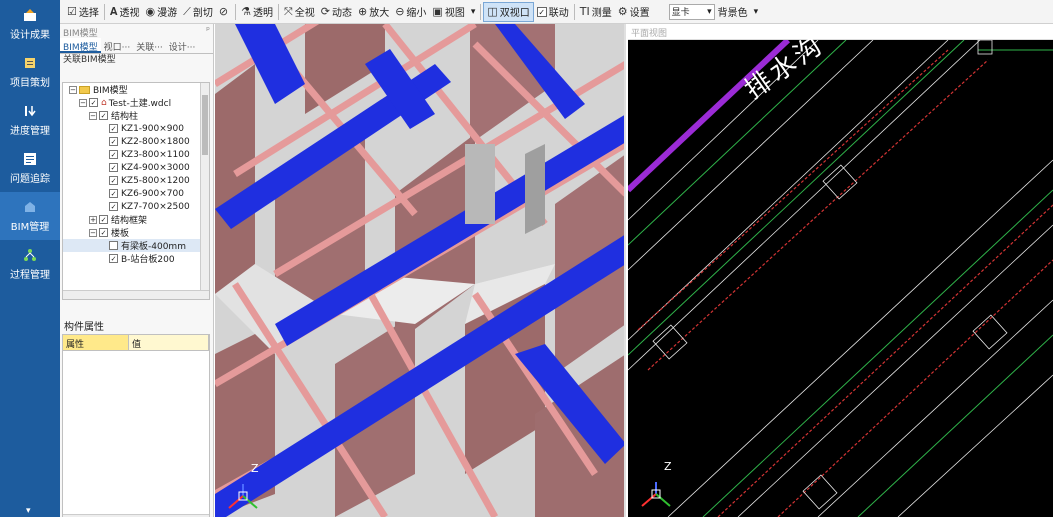  What do you see at coordinates (410, 12) in the screenshot?
I see `zoom-out-button: ⊖ 缩小` at bounding box center [410, 12].